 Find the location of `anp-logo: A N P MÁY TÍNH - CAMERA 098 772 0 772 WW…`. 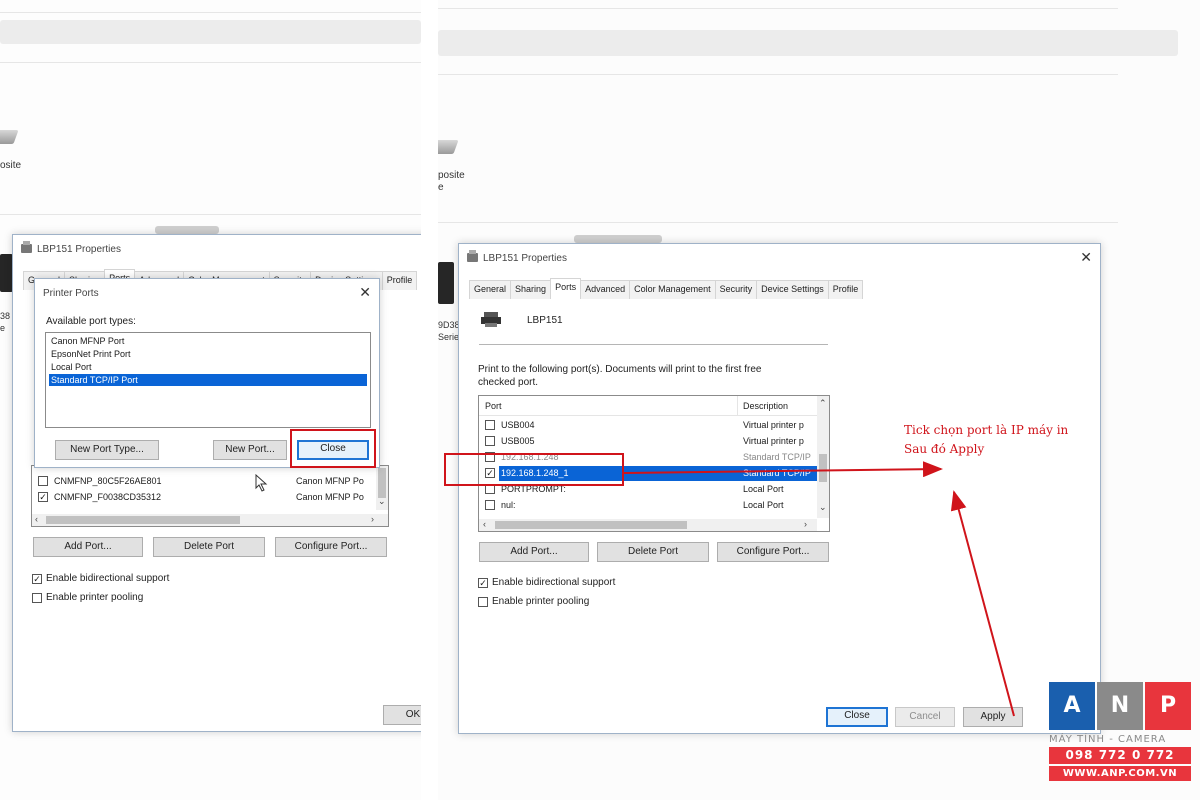

anp-logo: A N P MÁY TÍNH - CAMERA 098 772 0 772 WW… is located at coordinates (1120, 731).